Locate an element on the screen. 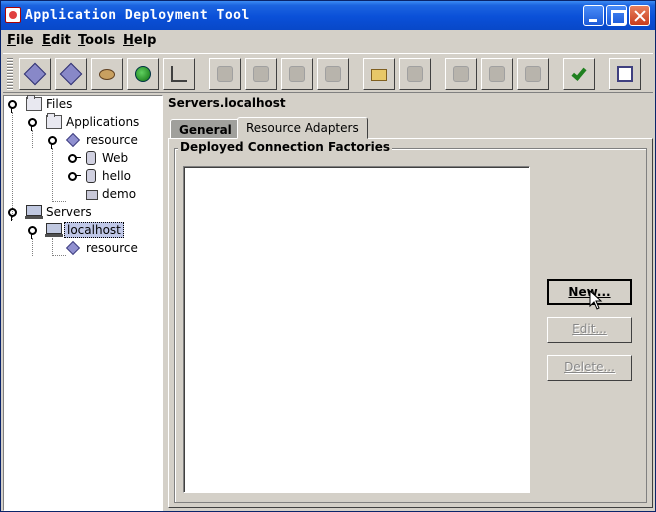 The image size is (656, 512). menu-help: Help is located at coordinates (139, 40).